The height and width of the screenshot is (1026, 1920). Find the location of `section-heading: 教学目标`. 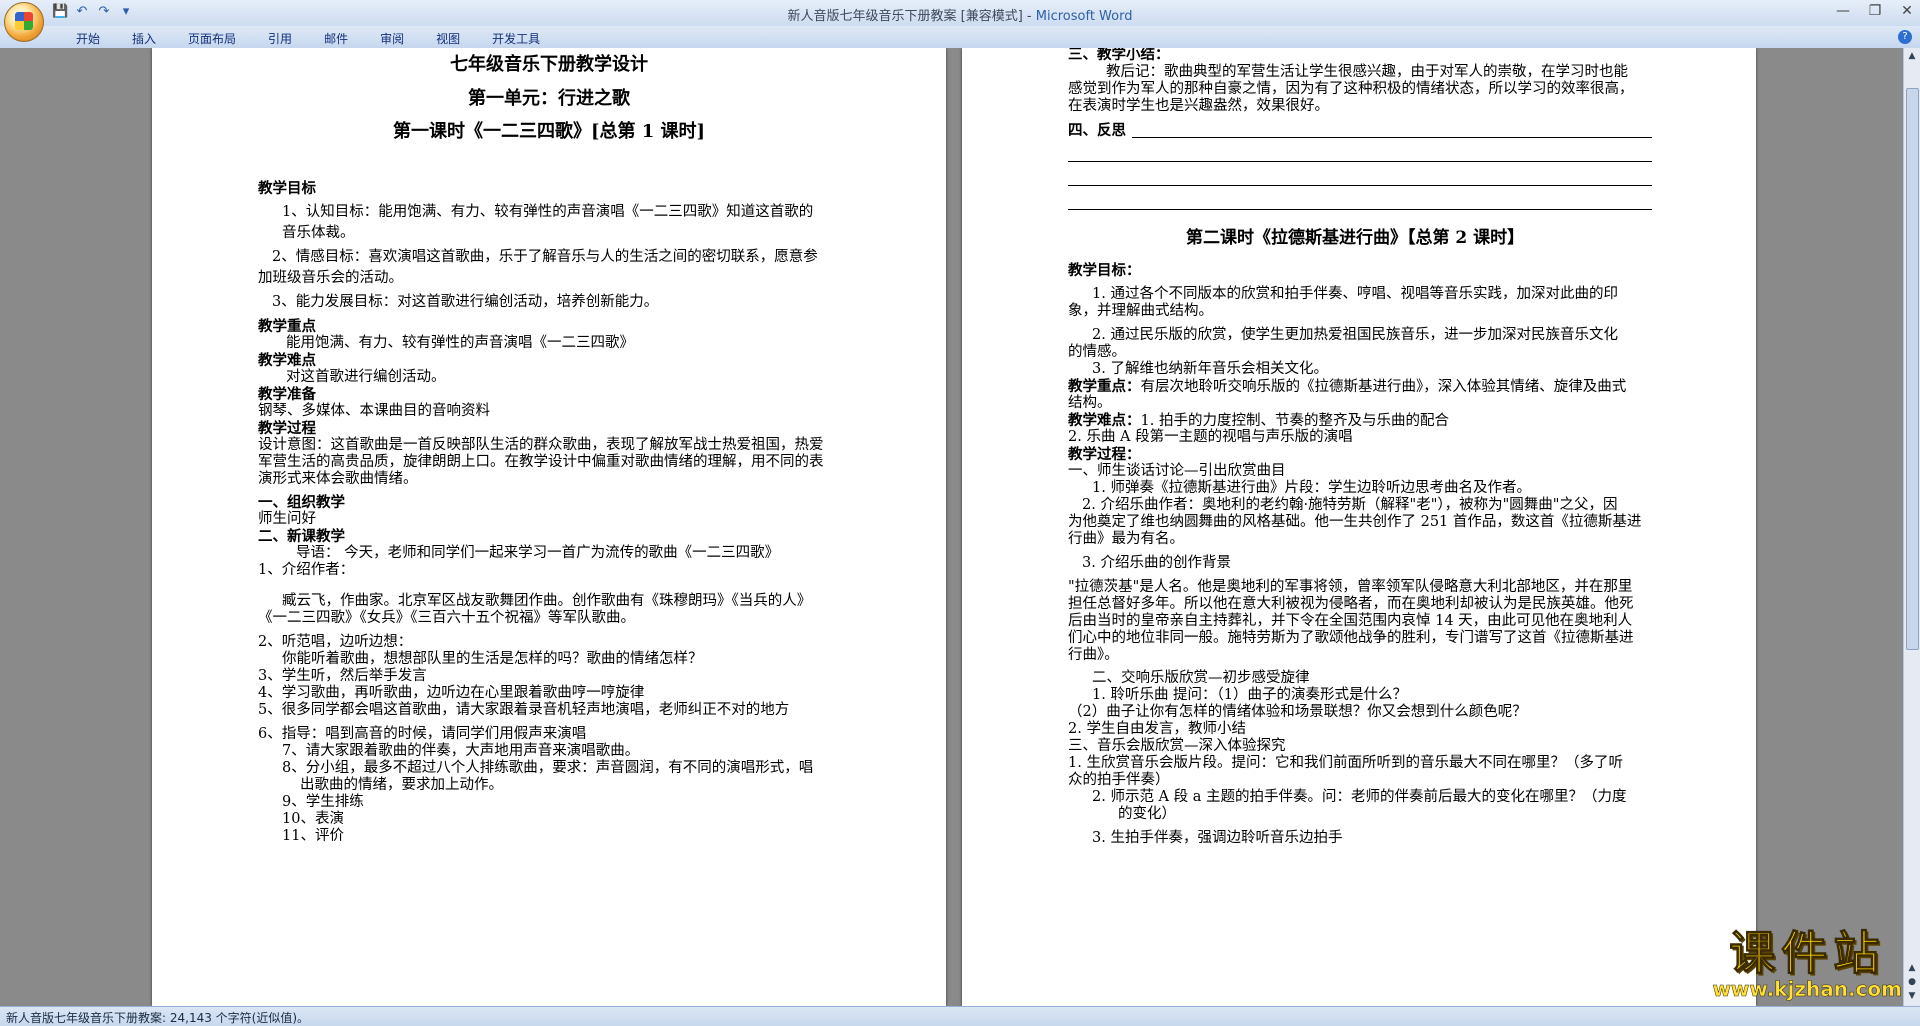

section-heading: 教学目标 is located at coordinates (287, 188).